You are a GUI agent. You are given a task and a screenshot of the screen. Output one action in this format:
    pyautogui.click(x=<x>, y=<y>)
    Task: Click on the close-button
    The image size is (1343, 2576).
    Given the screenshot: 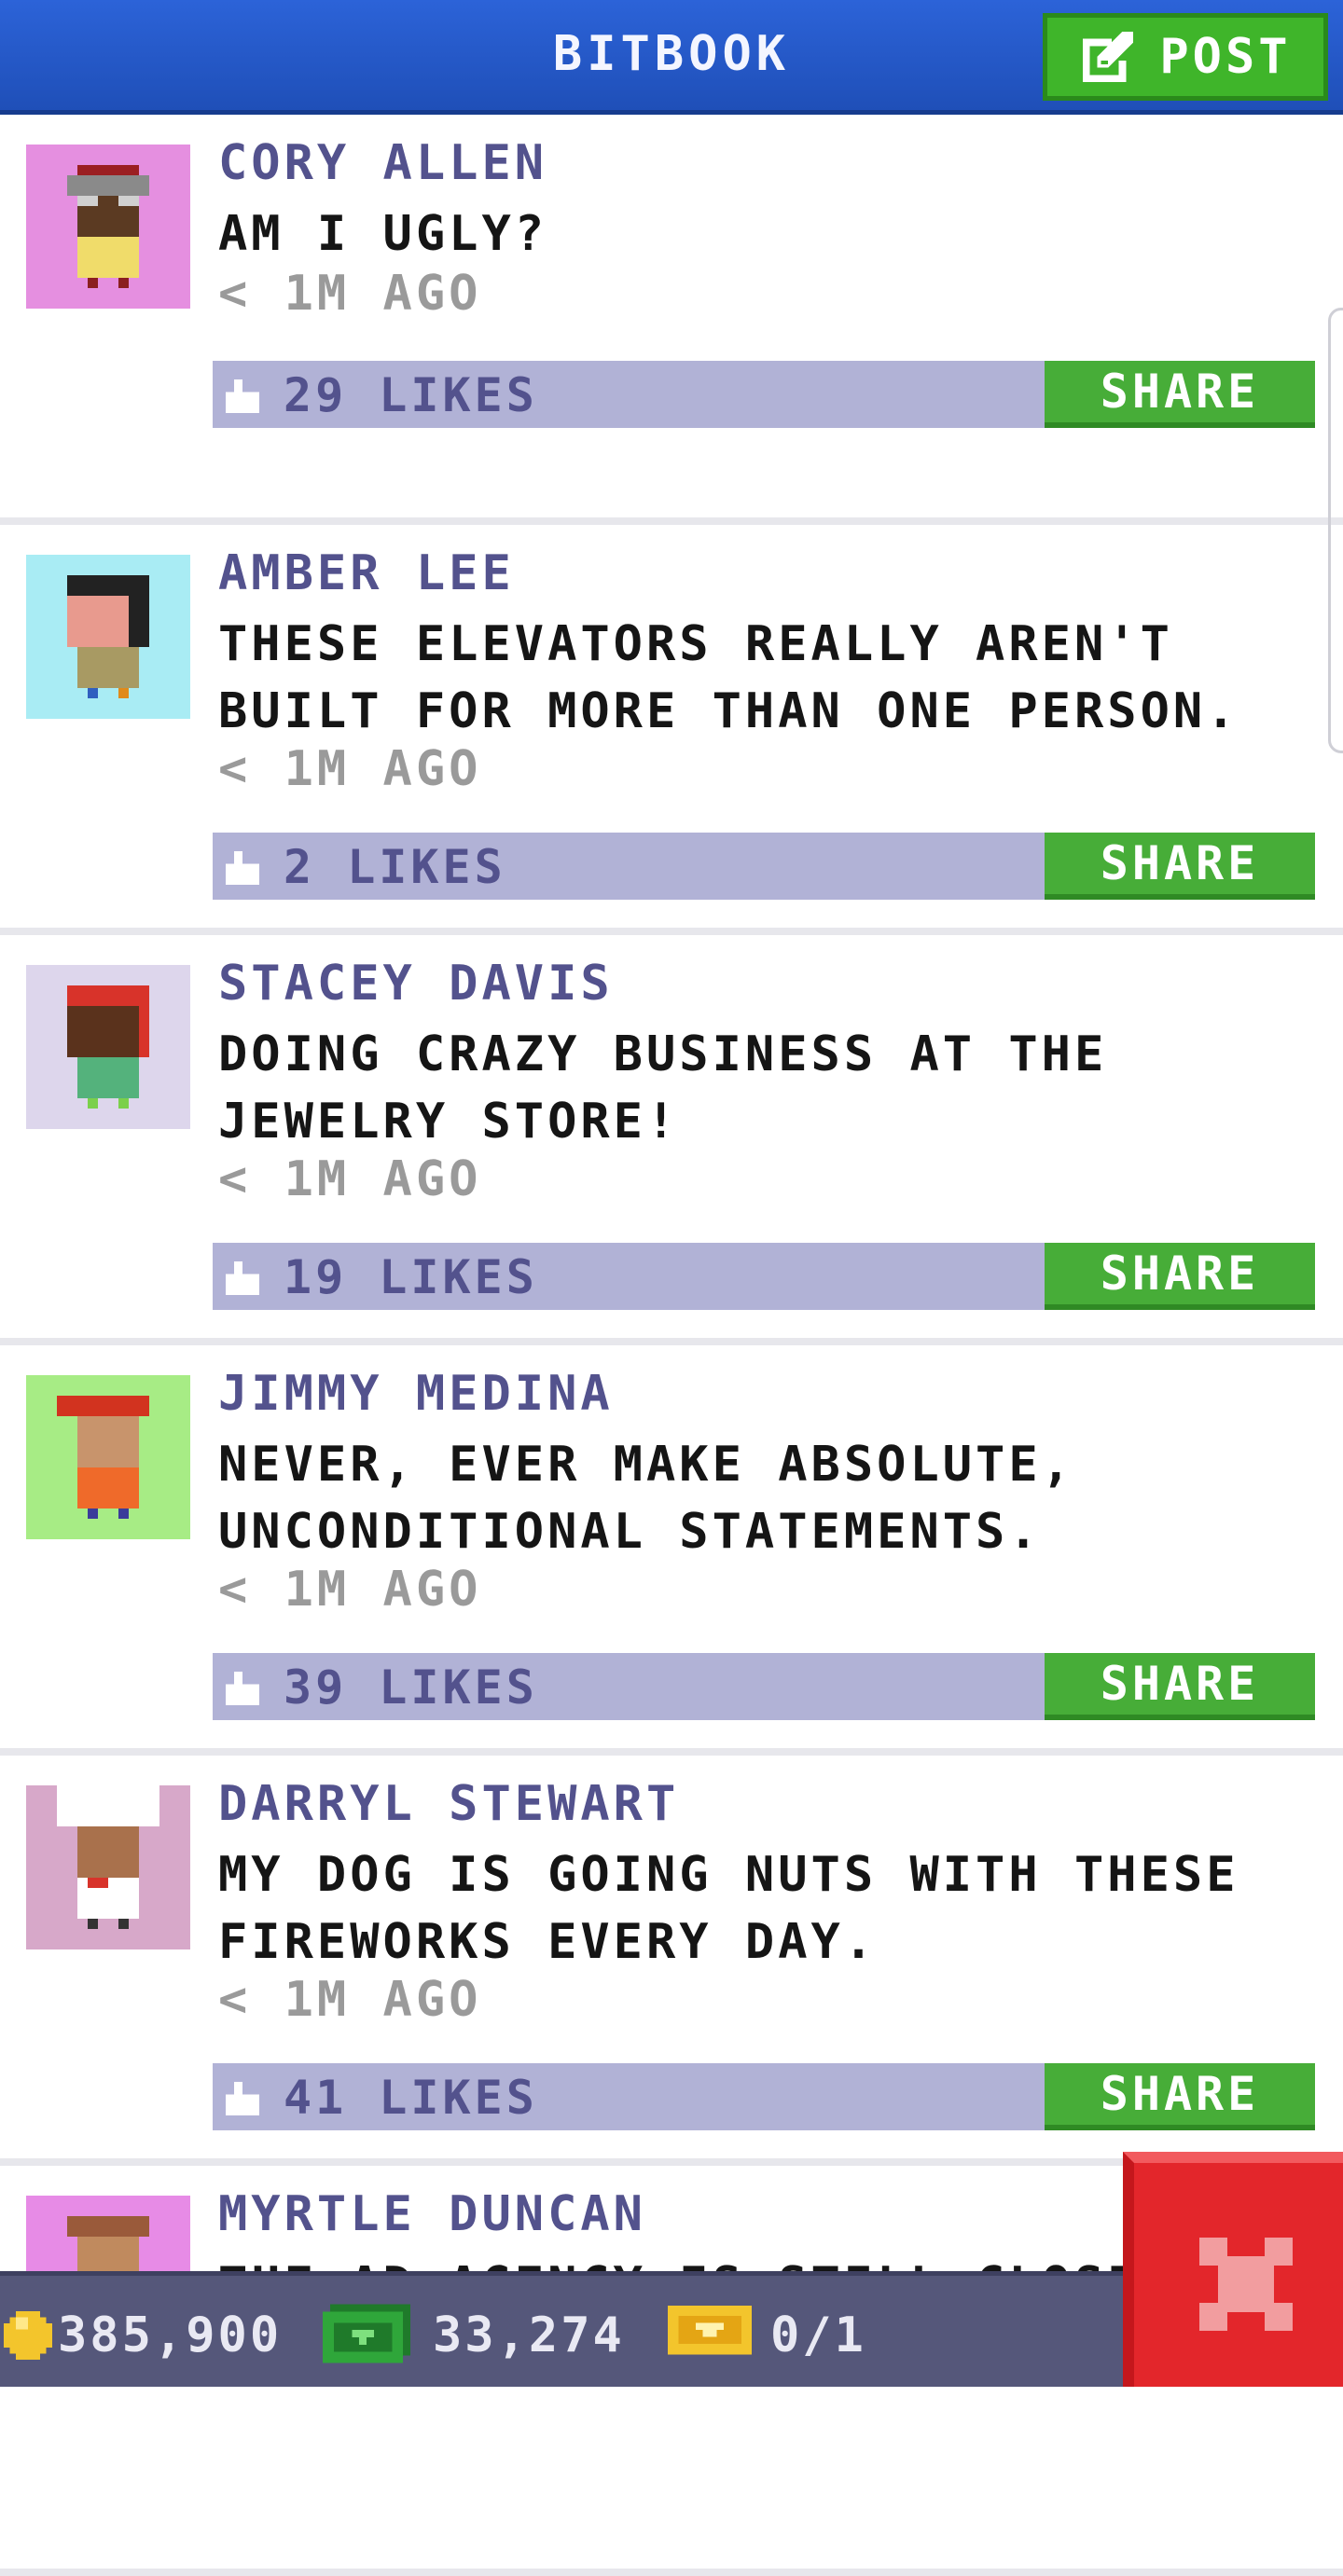 What is the action you would take?
    pyautogui.click(x=1233, y=2269)
    